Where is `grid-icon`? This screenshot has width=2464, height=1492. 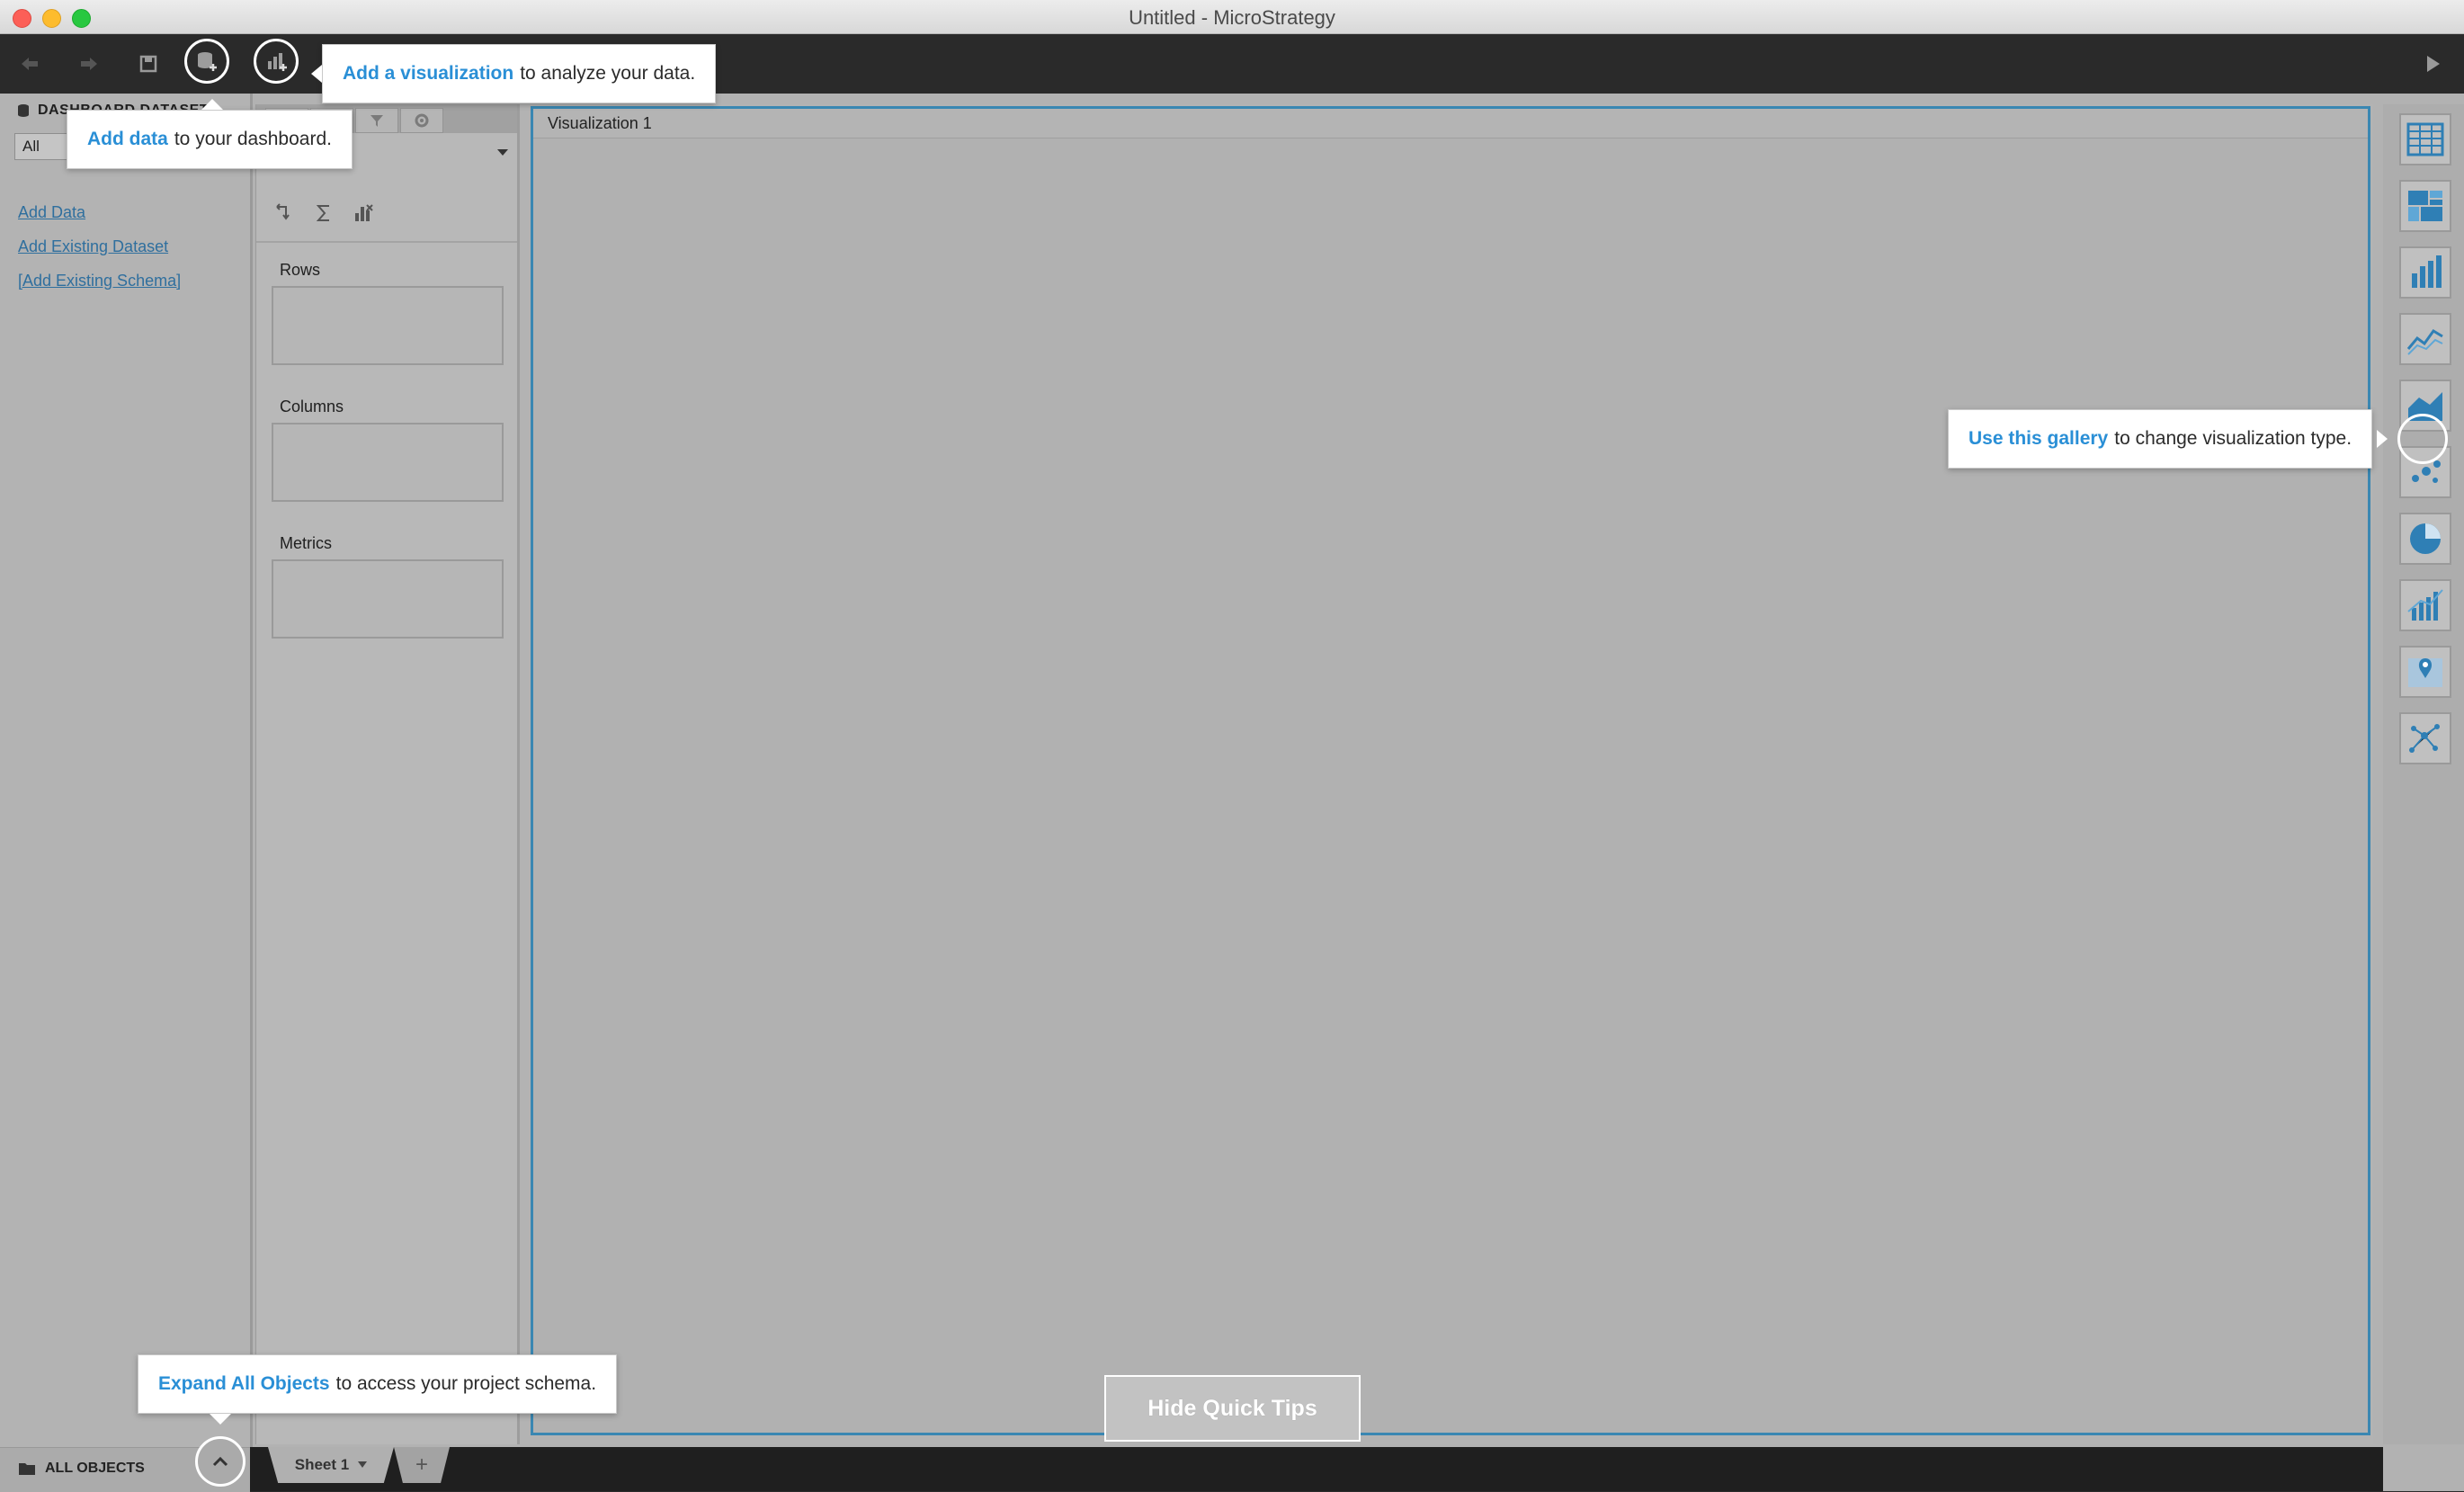 grid-icon is located at coordinates (2425, 139).